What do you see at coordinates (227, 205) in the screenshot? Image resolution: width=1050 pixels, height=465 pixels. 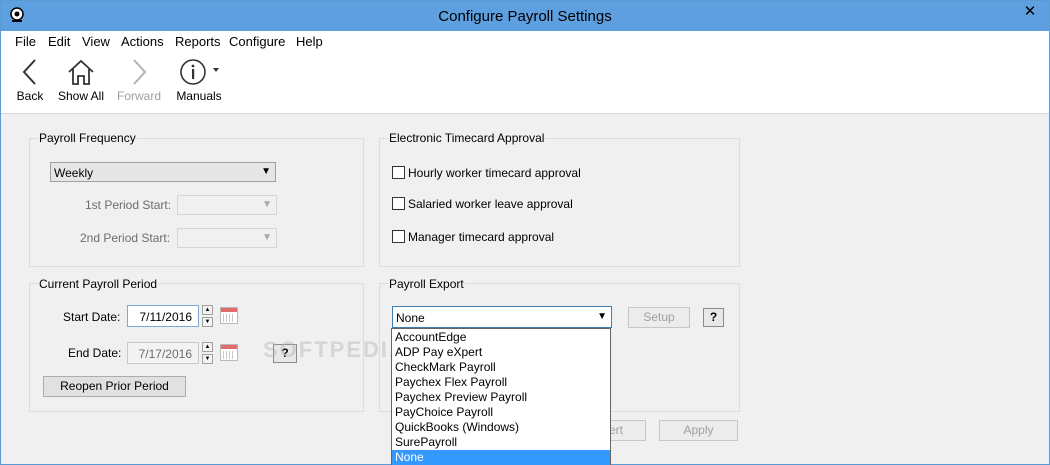 I see `first-period-select: ▼` at bounding box center [227, 205].